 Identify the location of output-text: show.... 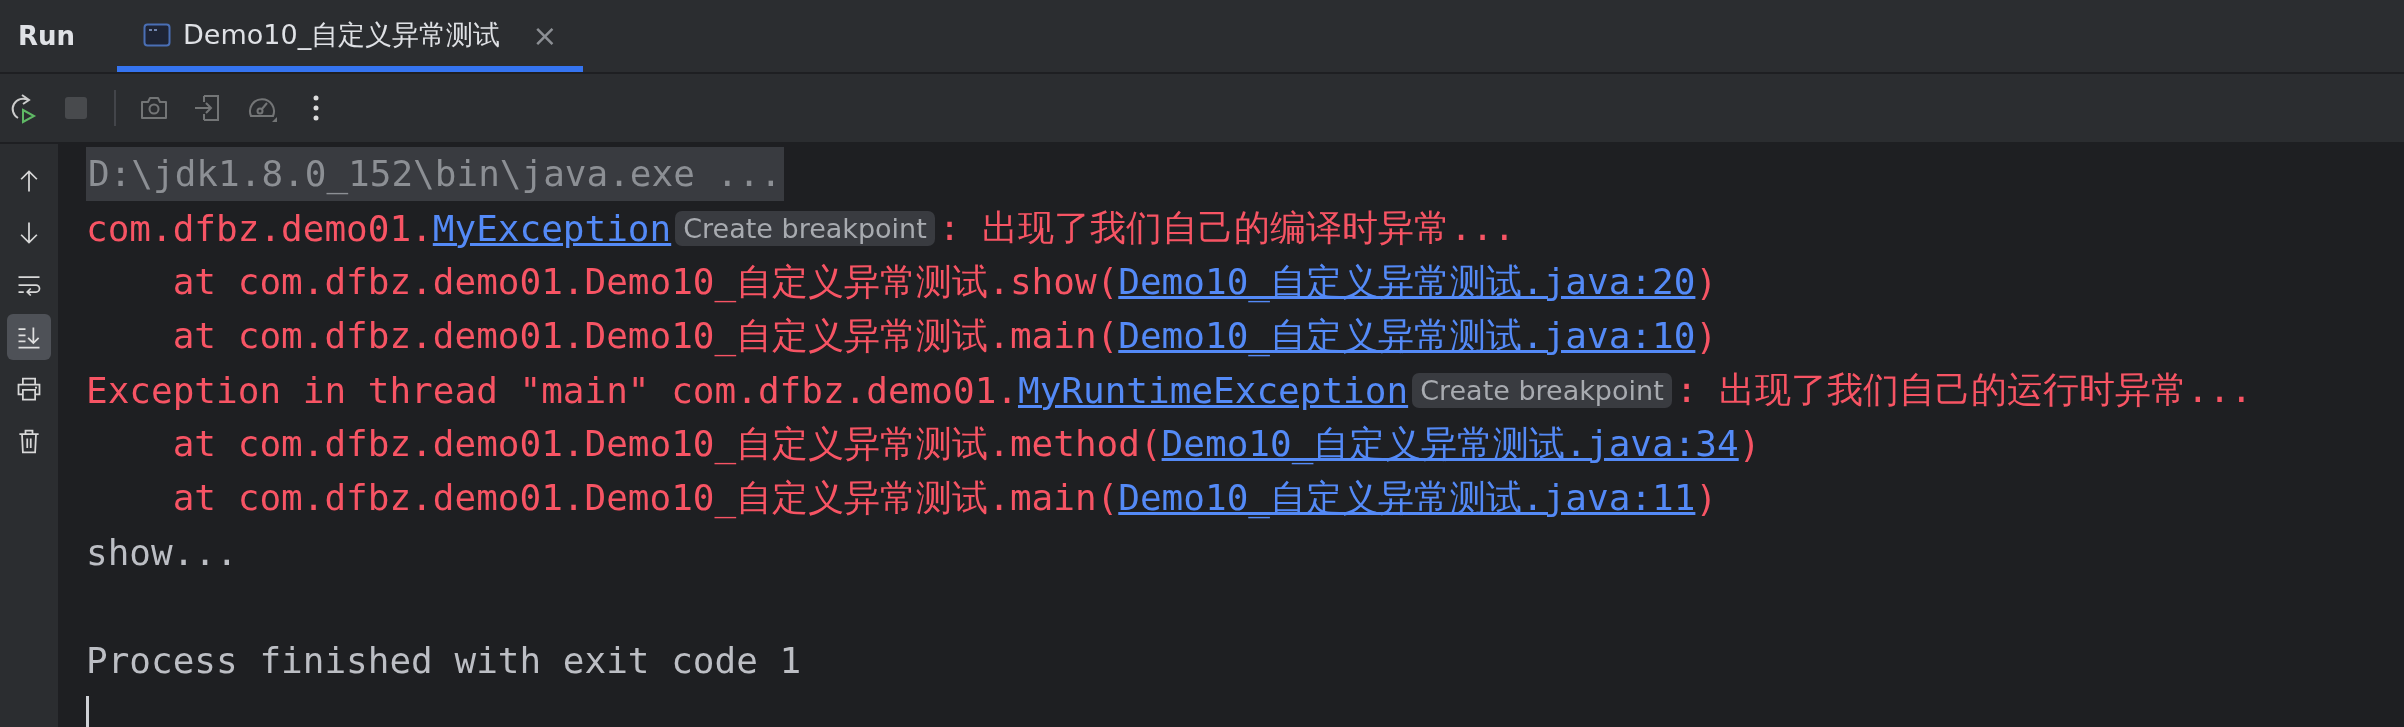
(162, 552).